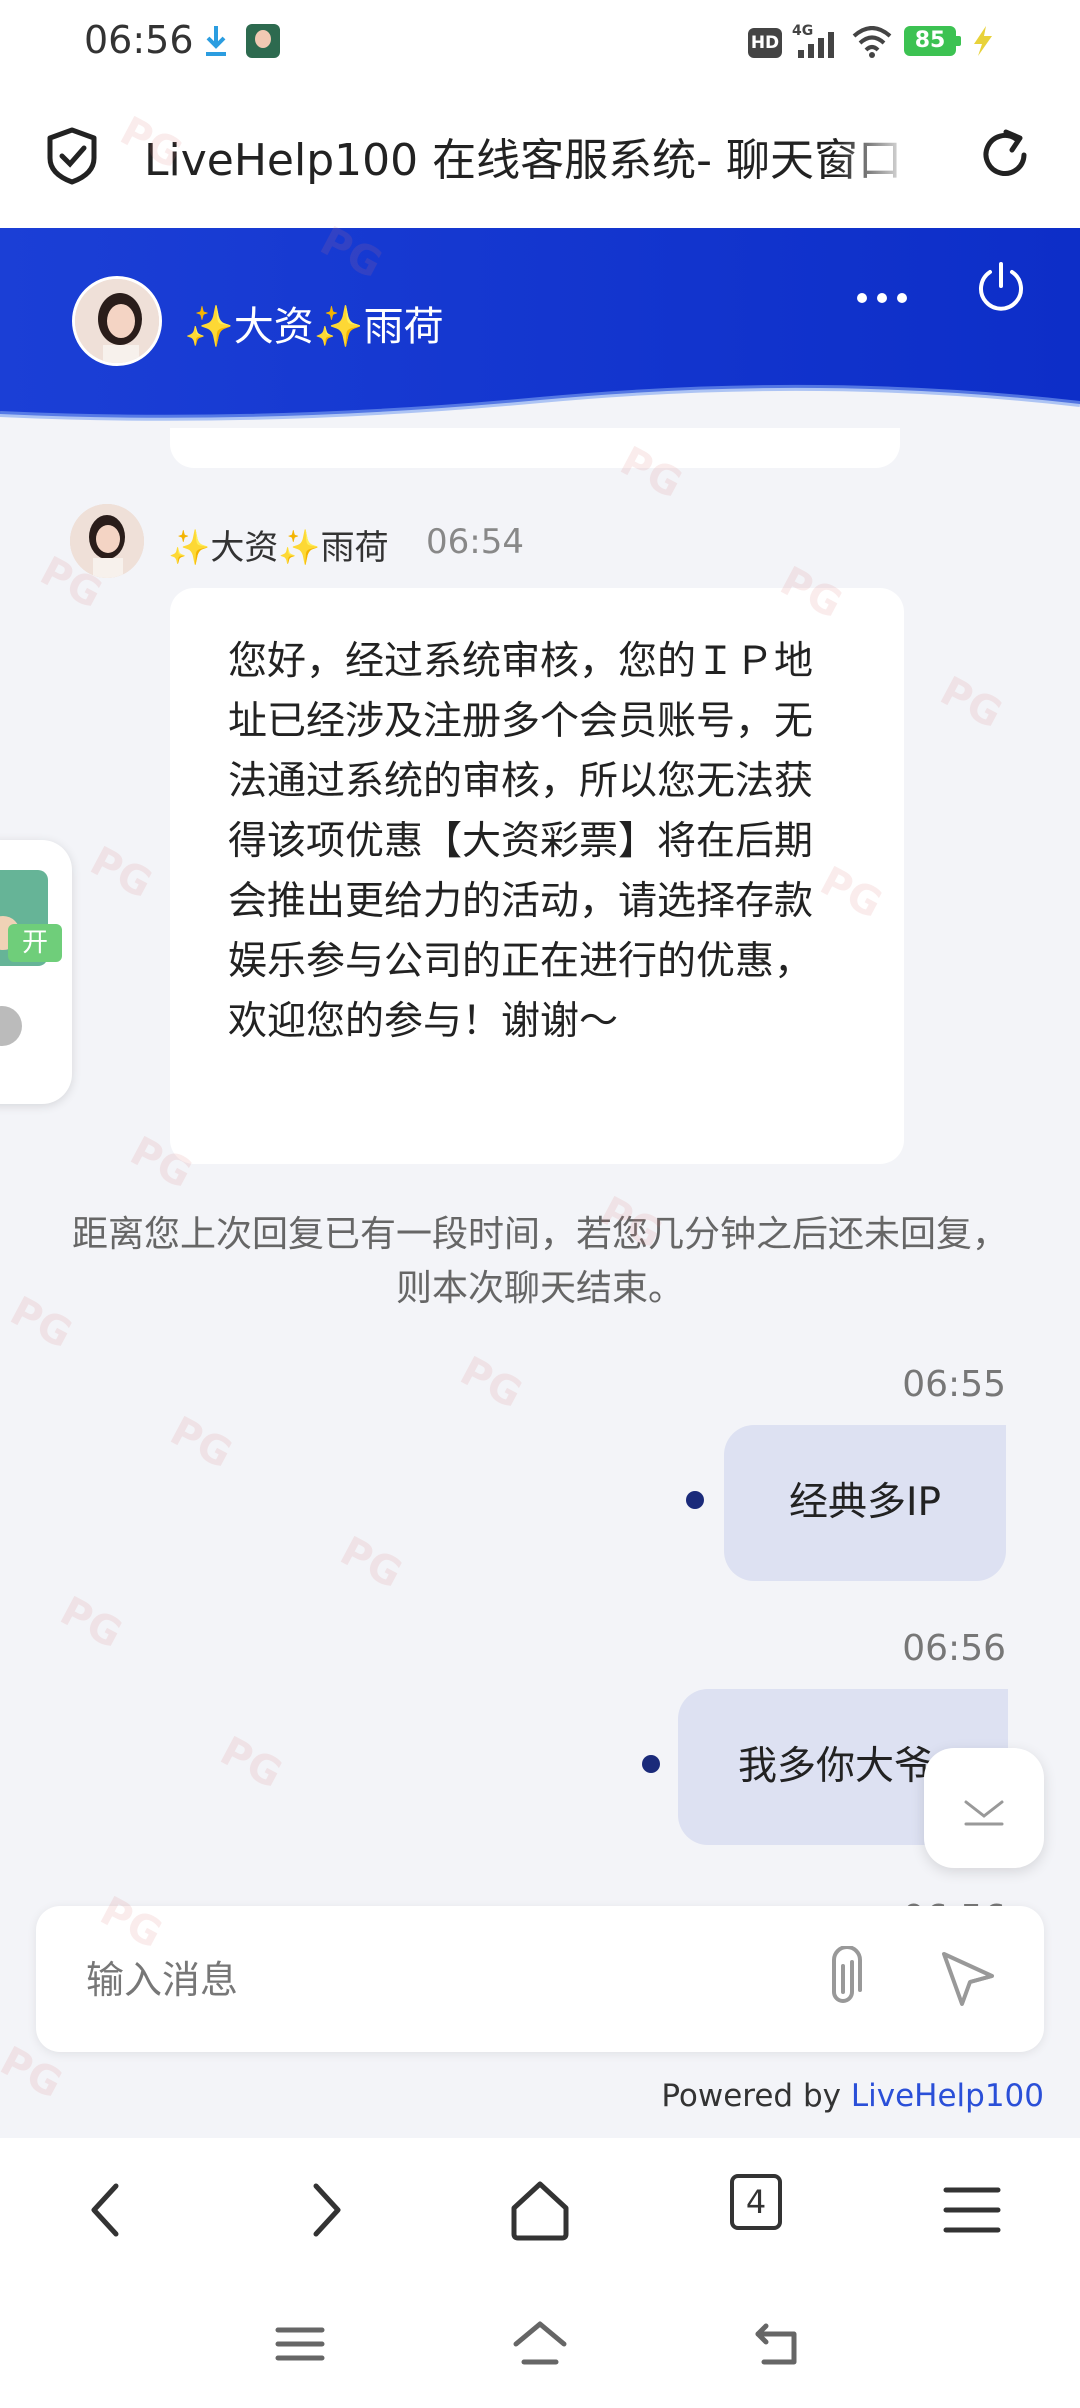 The image size is (1080, 2408). What do you see at coordinates (756, 2096) in the screenshot?
I see `powered-by-prefix: Powered by` at bounding box center [756, 2096].